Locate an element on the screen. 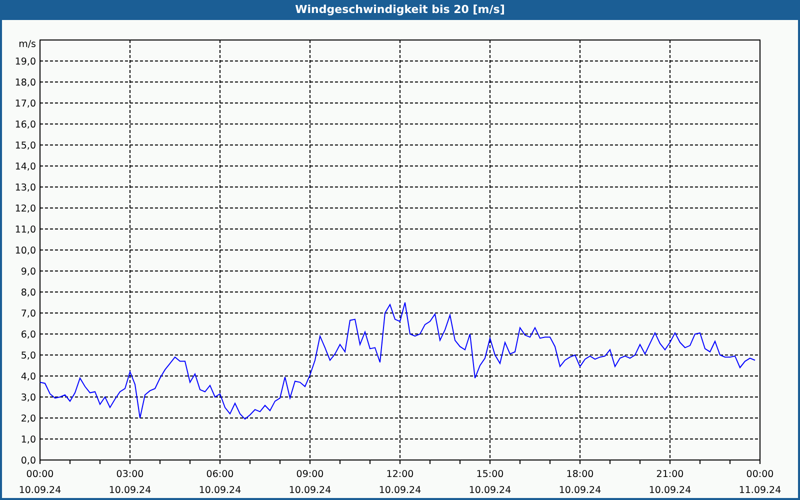 The image size is (800, 500). y-tick-label: 14,0 is located at coordinates (25, 167).